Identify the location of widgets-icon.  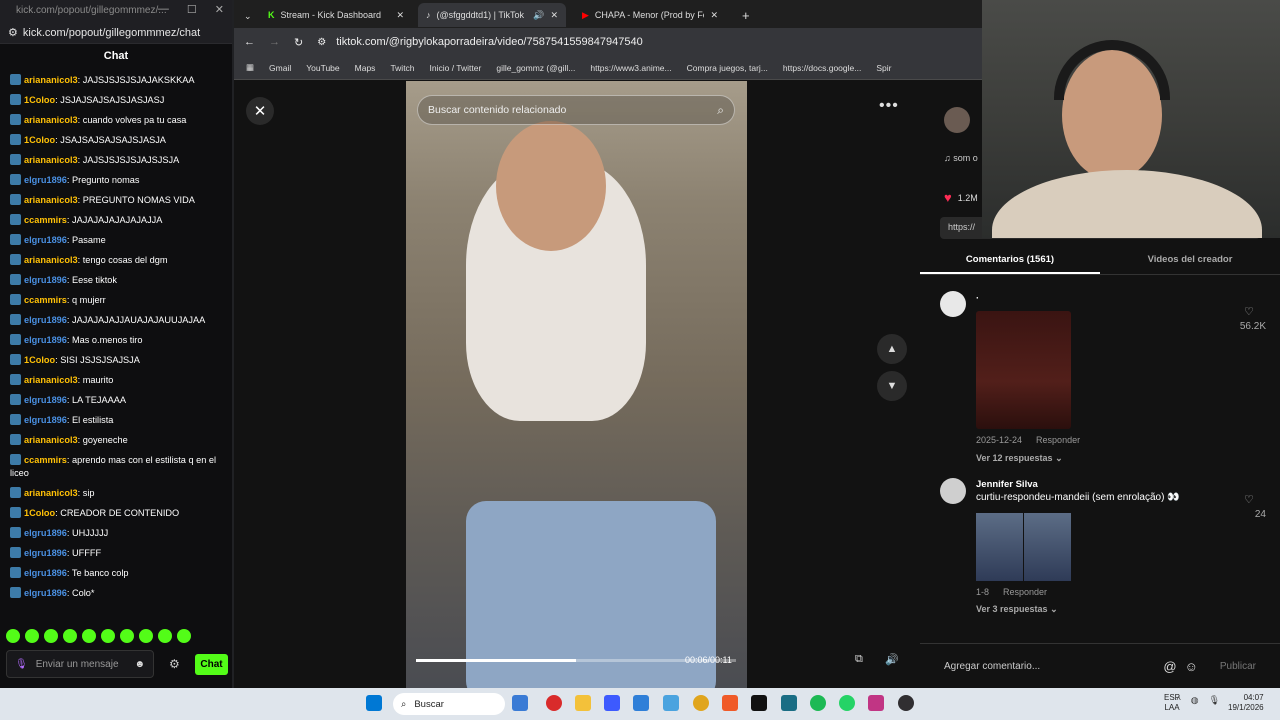
(520, 703).